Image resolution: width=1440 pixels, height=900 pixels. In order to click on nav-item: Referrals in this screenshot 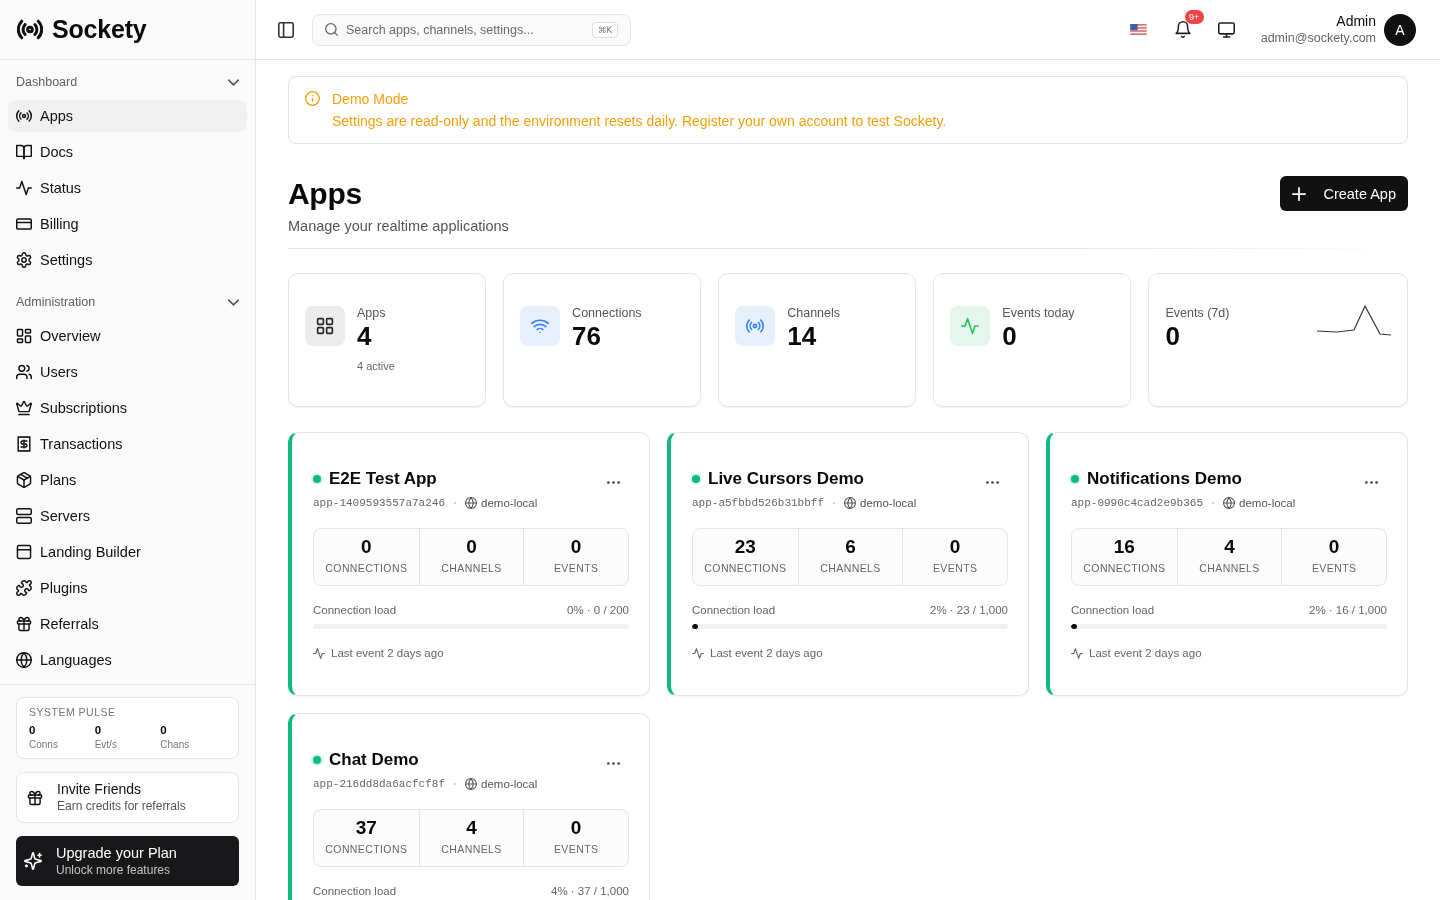, I will do `click(127, 624)`.